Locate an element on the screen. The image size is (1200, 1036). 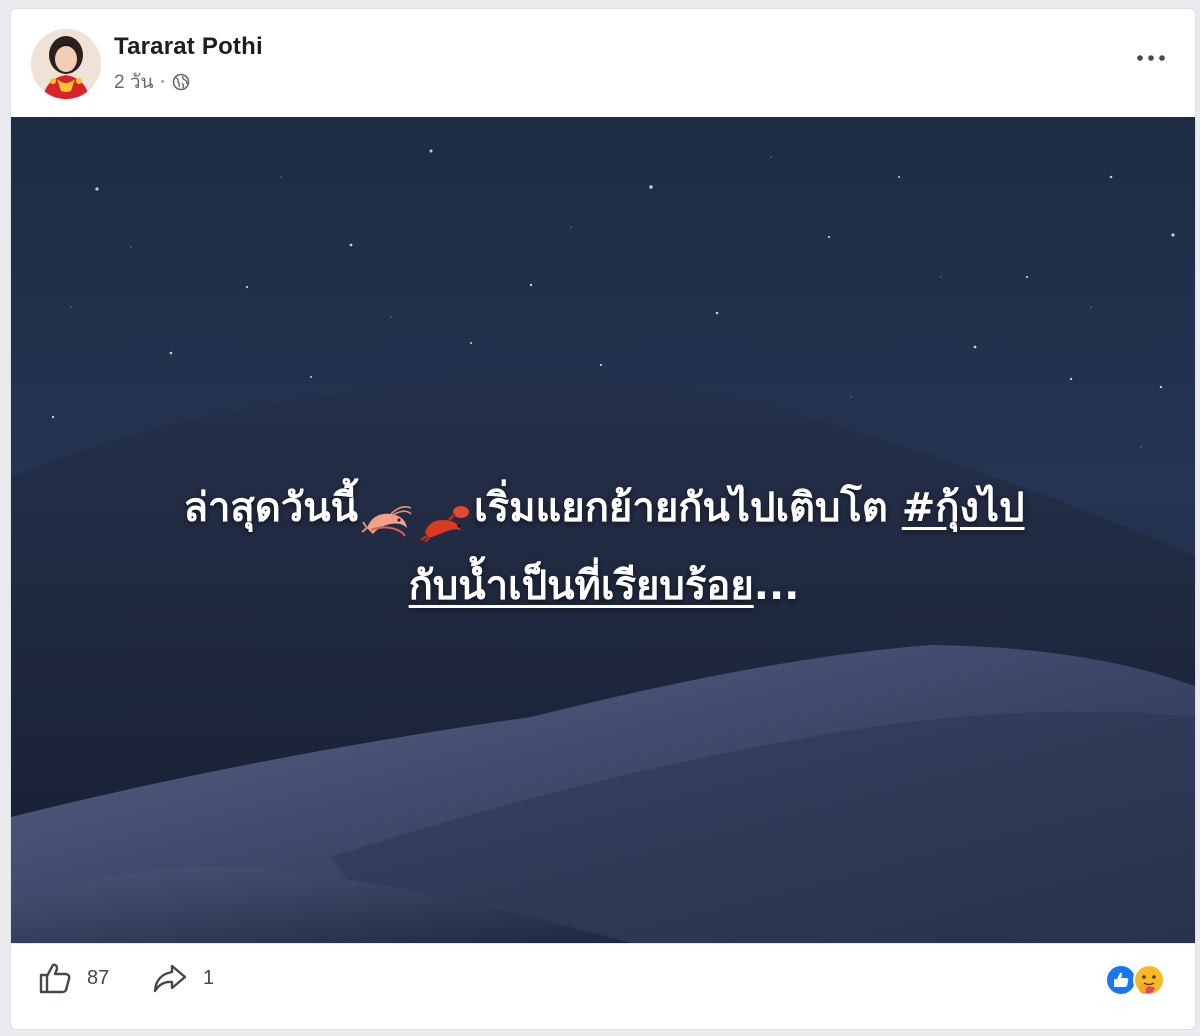
share-button: 1 is located at coordinates (182, 978).